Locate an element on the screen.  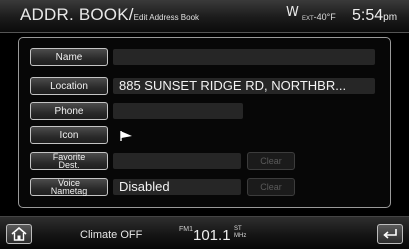
voice-nametag-button: Voice Nametag is located at coordinates (69, 187).